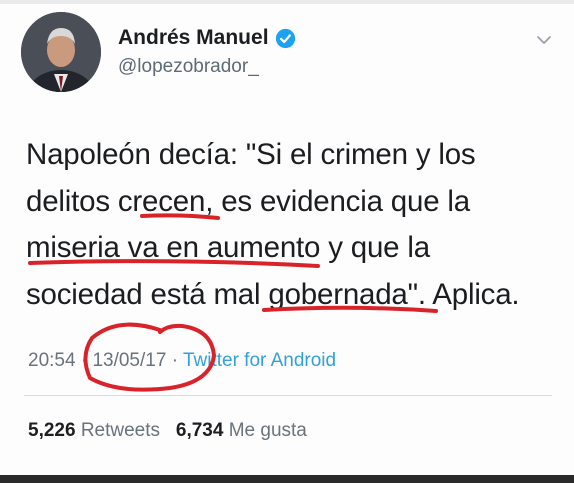 The height and width of the screenshot is (483, 574). I want to click on tweet-line: miseria va en aumento y que la, so click(228, 247).